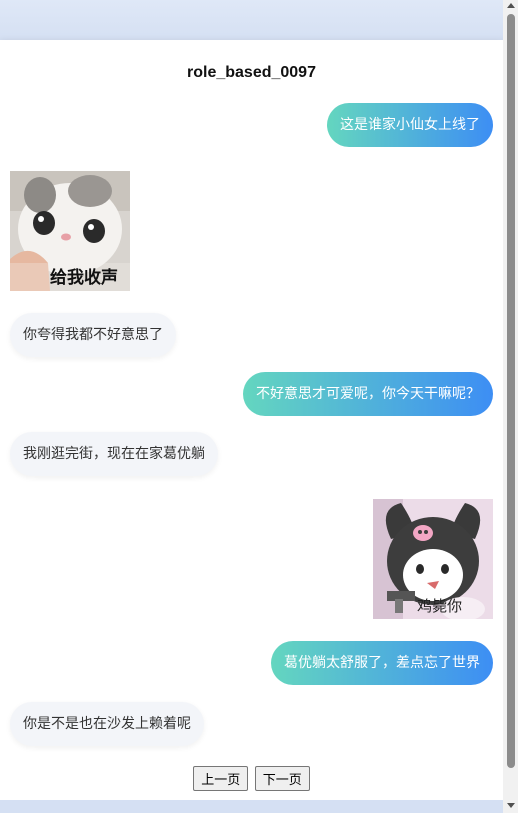  I want to click on message-bubble-left: 我刚逛完街，现在在家葛优躺, so click(114, 454).